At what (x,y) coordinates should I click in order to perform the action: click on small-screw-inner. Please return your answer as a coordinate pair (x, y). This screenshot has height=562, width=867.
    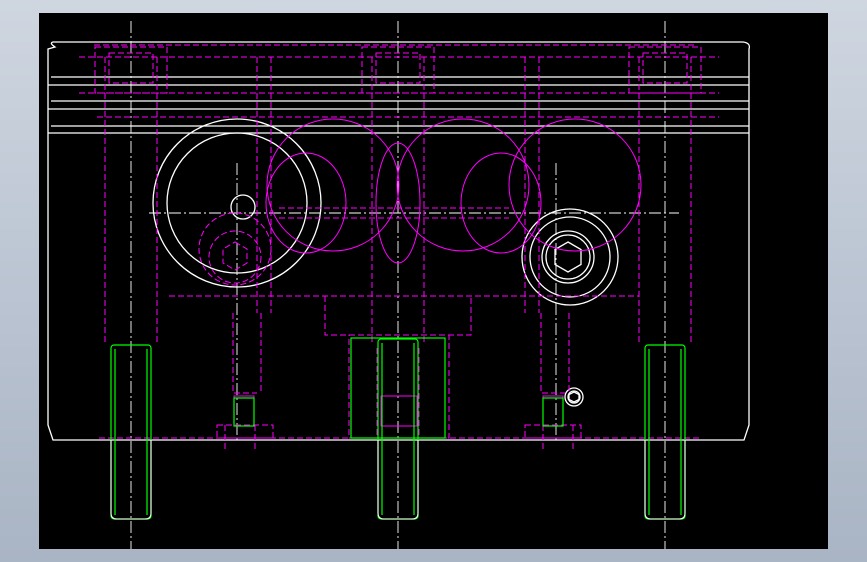
    Looking at the image, I should click on (574, 397).